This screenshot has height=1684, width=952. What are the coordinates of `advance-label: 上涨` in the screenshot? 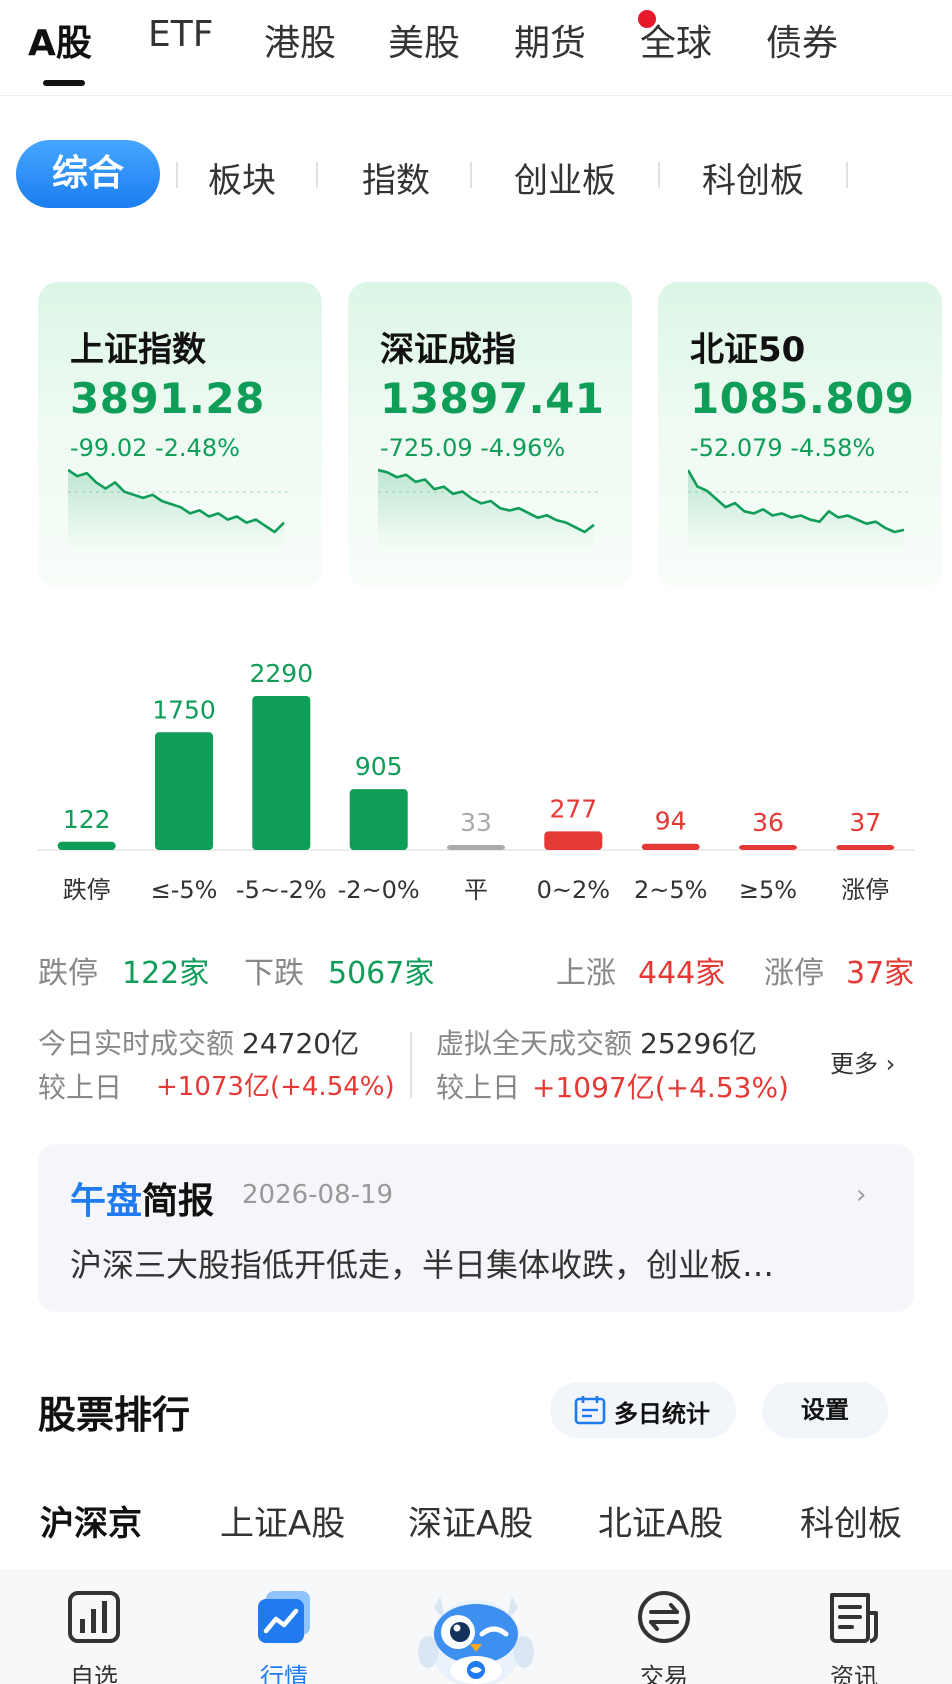 It's located at (586, 973).